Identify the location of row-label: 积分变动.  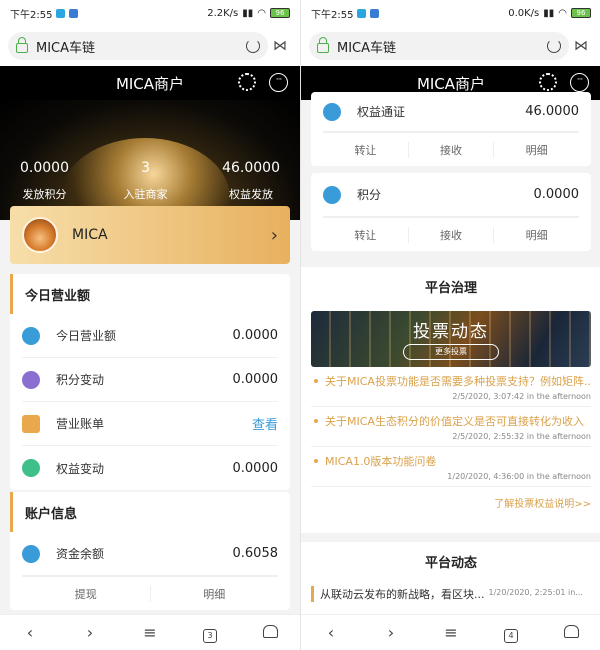
(80, 380).